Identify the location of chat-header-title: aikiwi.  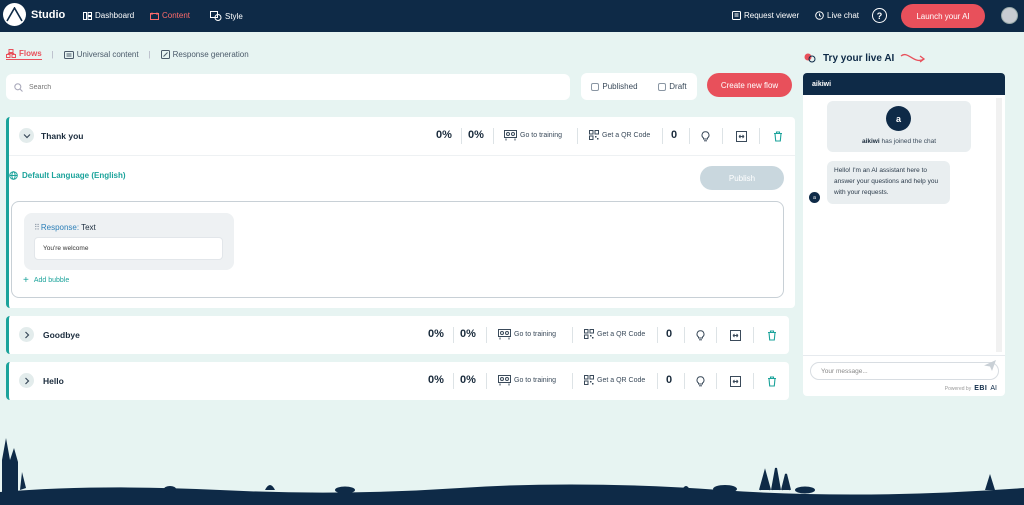
(904, 84).